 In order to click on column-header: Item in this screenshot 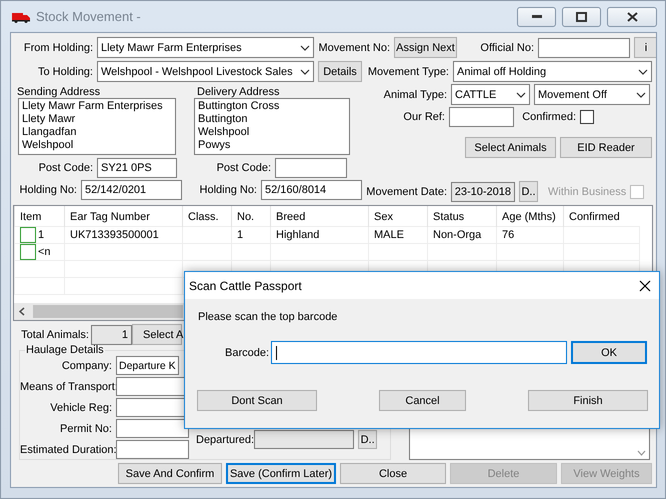, I will do `click(39, 216)`.